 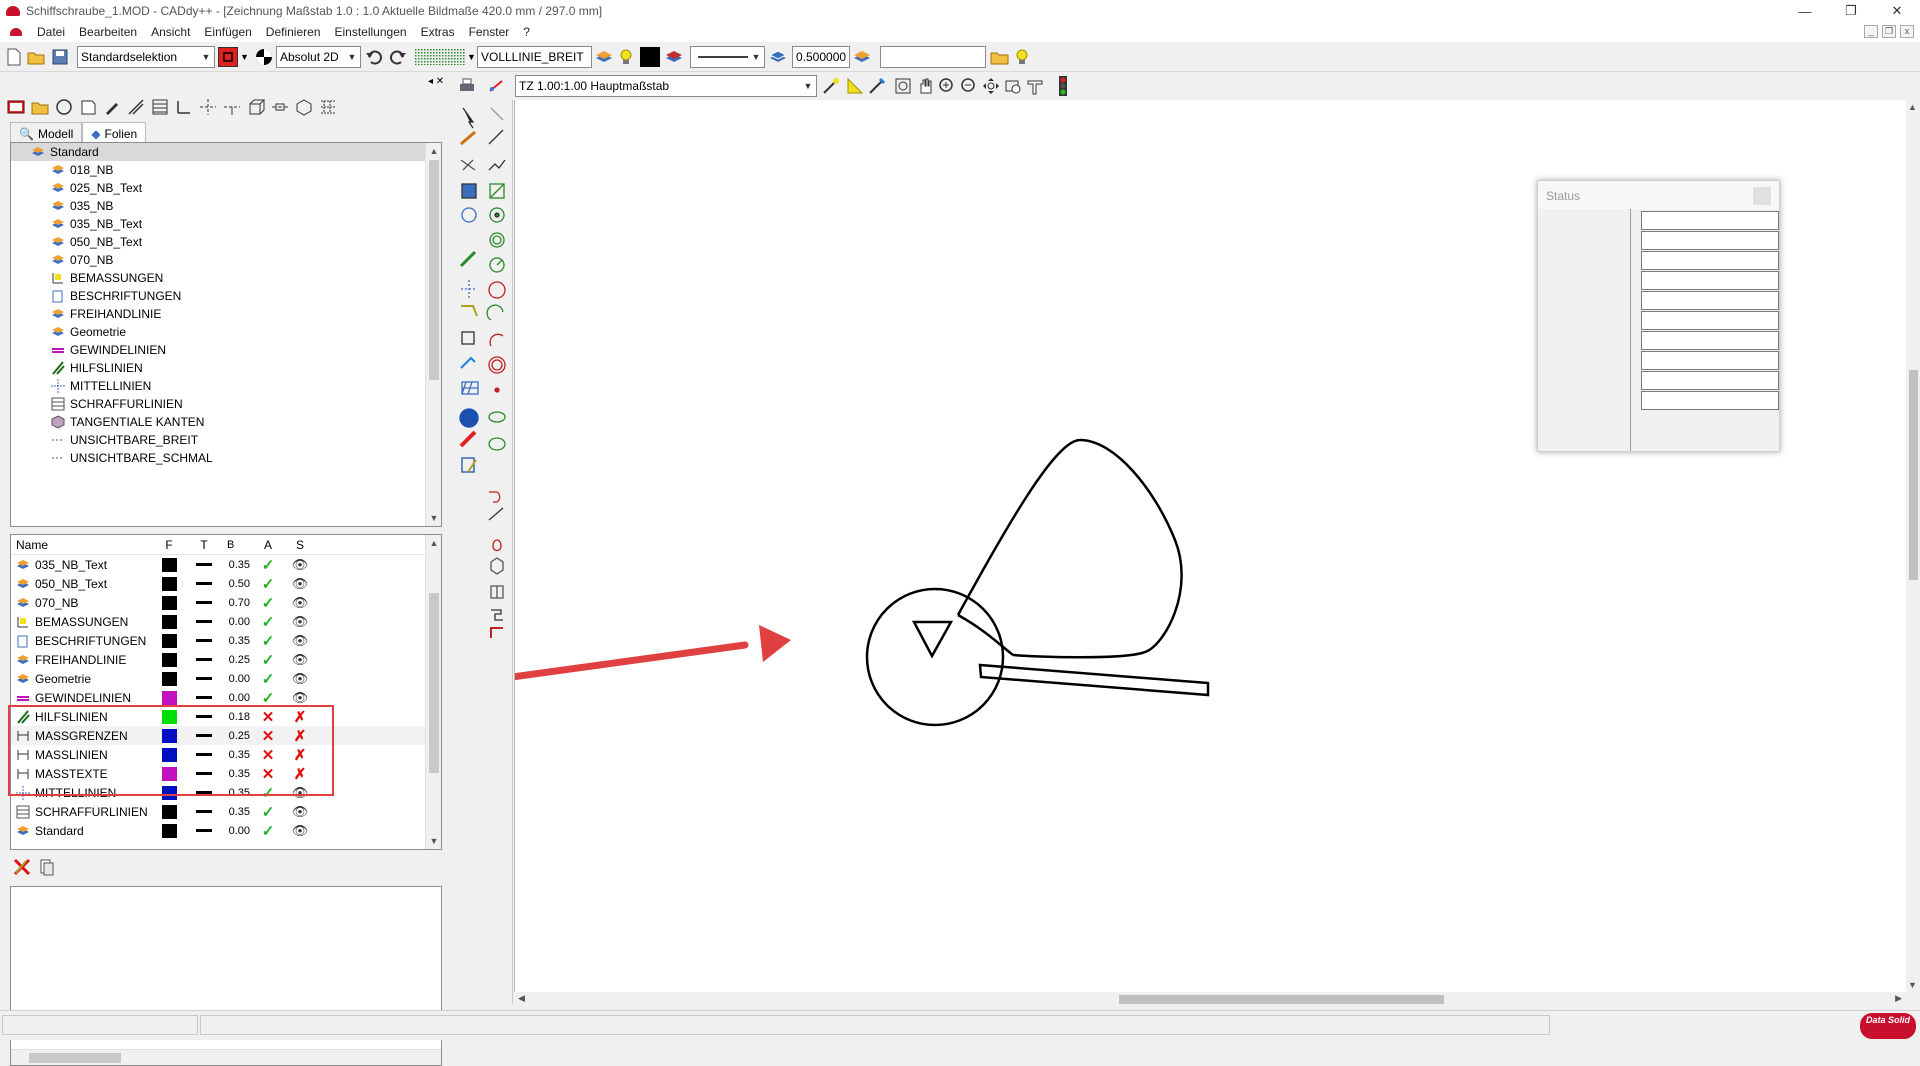 What do you see at coordinates (237, 584) in the screenshot?
I see `layer-width: 0.50` at bounding box center [237, 584].